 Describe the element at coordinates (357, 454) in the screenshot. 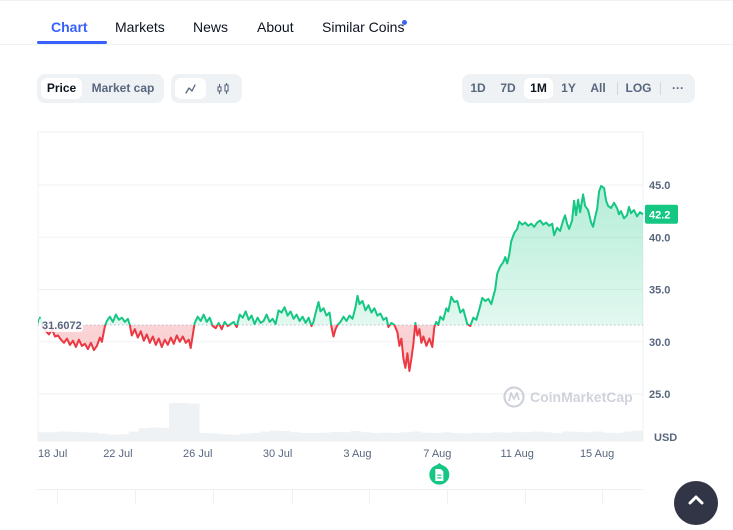

I see `x-tick-label: 3 Aug` at that location.